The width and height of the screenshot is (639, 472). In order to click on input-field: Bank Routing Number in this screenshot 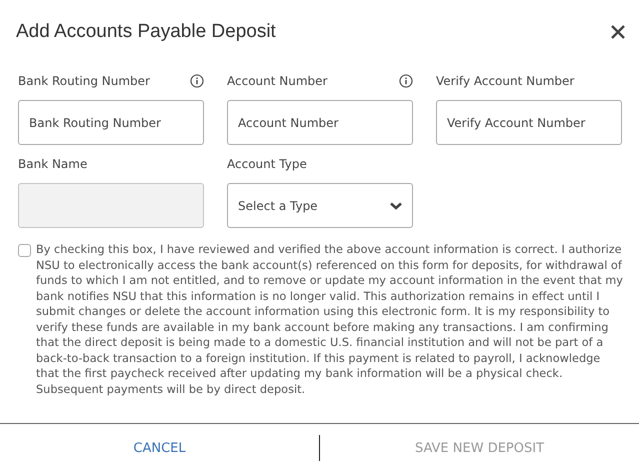, I will do `click(111, 122)`.